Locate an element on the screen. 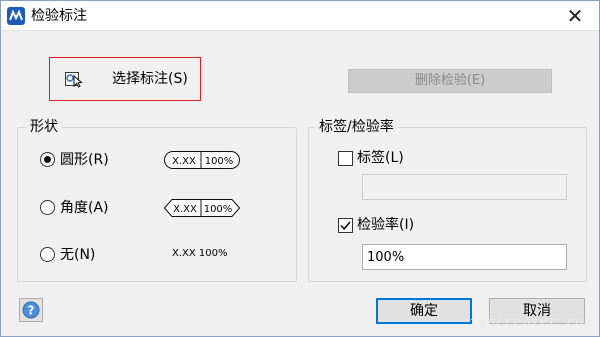 The height and width of the screenshot is (337, 600). checkmark-icon is located at coordinates (345, 225).